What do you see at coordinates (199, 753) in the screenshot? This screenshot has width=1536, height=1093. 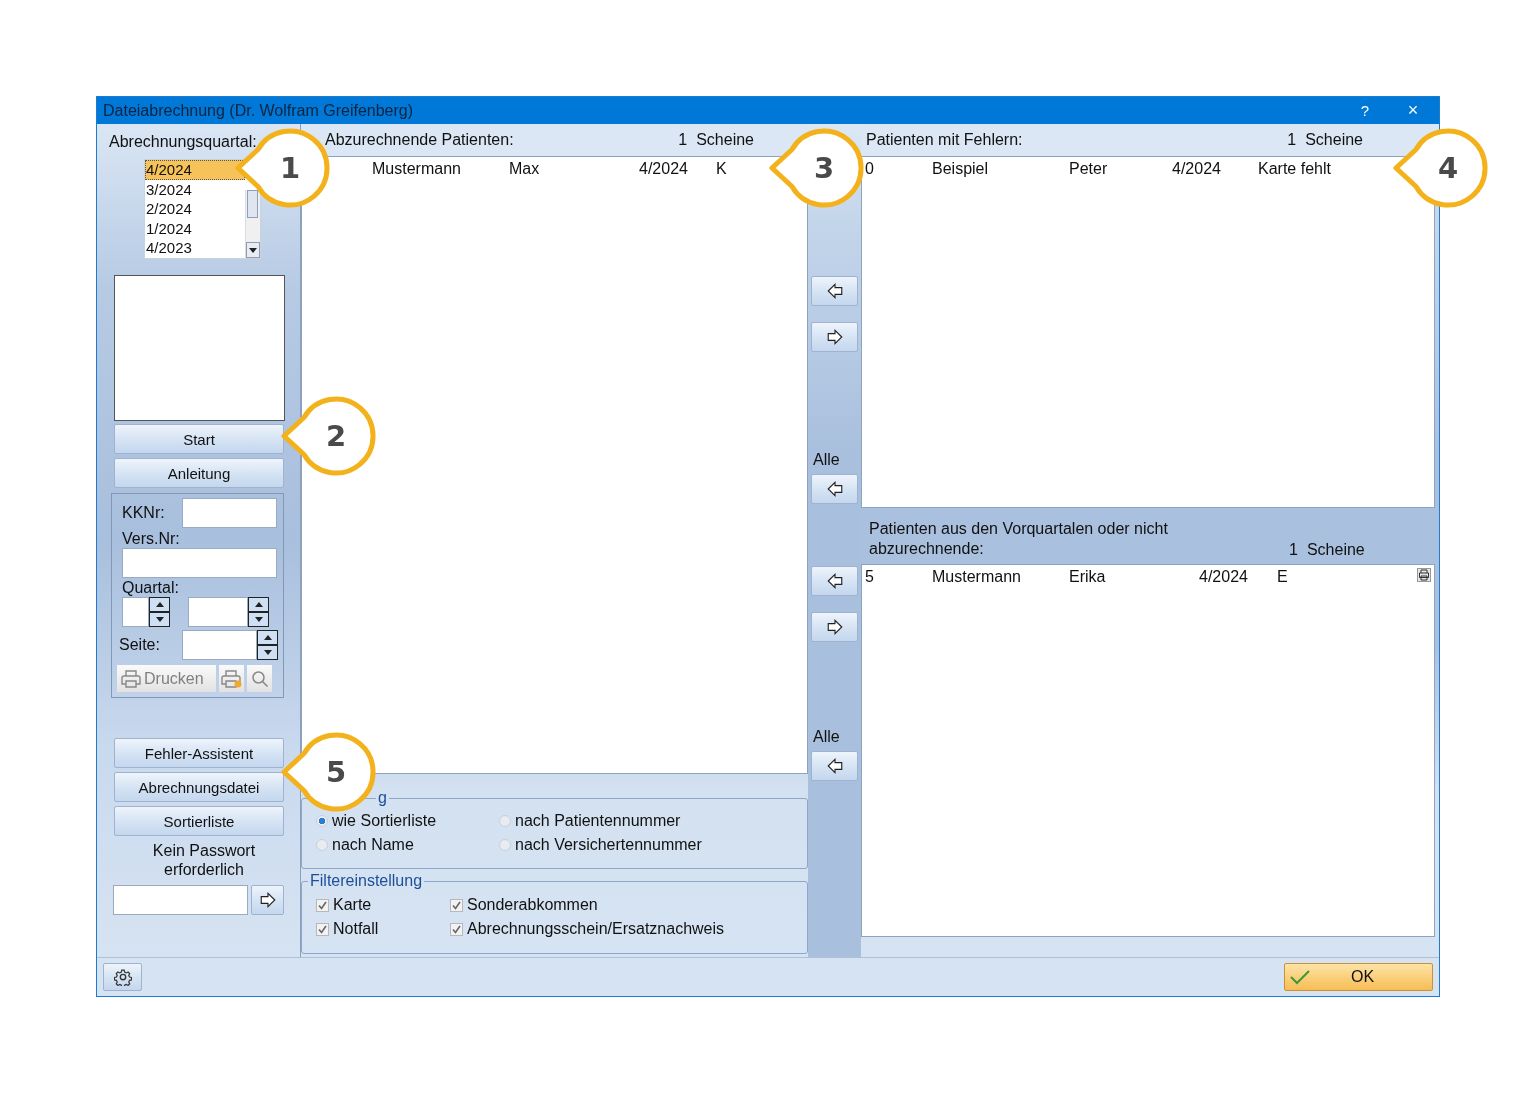 I see `tool-button: Fehler-Assistent` at bounding box center [199, 753].